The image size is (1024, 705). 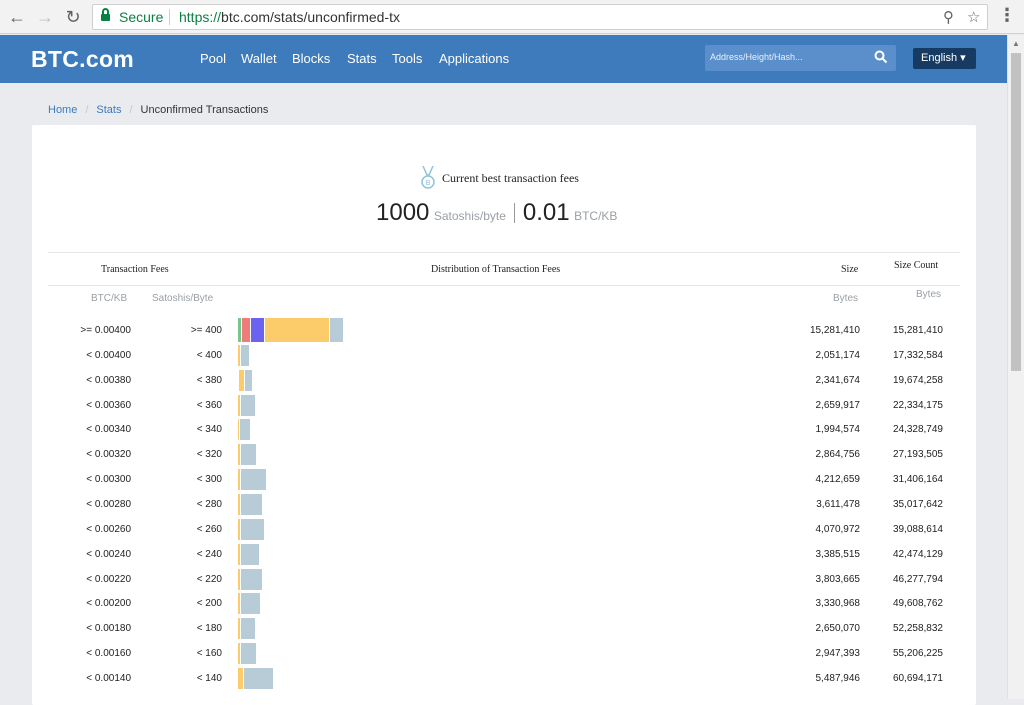 What do you see at coordinates (1007, 15) in the screenshot?
I see `browser-menu-icon: ⋮` at bounding box center [1007, 15].